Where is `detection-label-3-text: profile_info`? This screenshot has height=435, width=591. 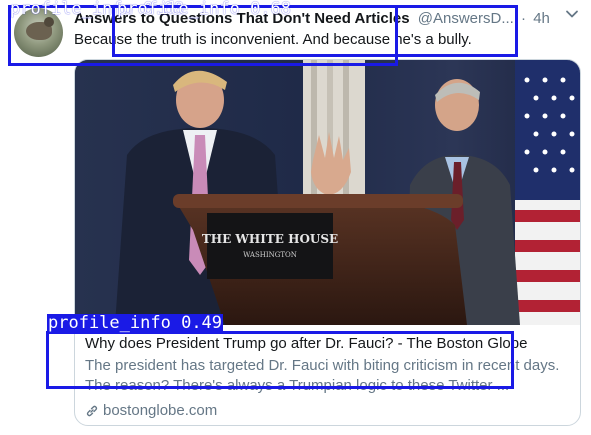
detection-label-3-text: profile_info is located at coordinates (109, 323).